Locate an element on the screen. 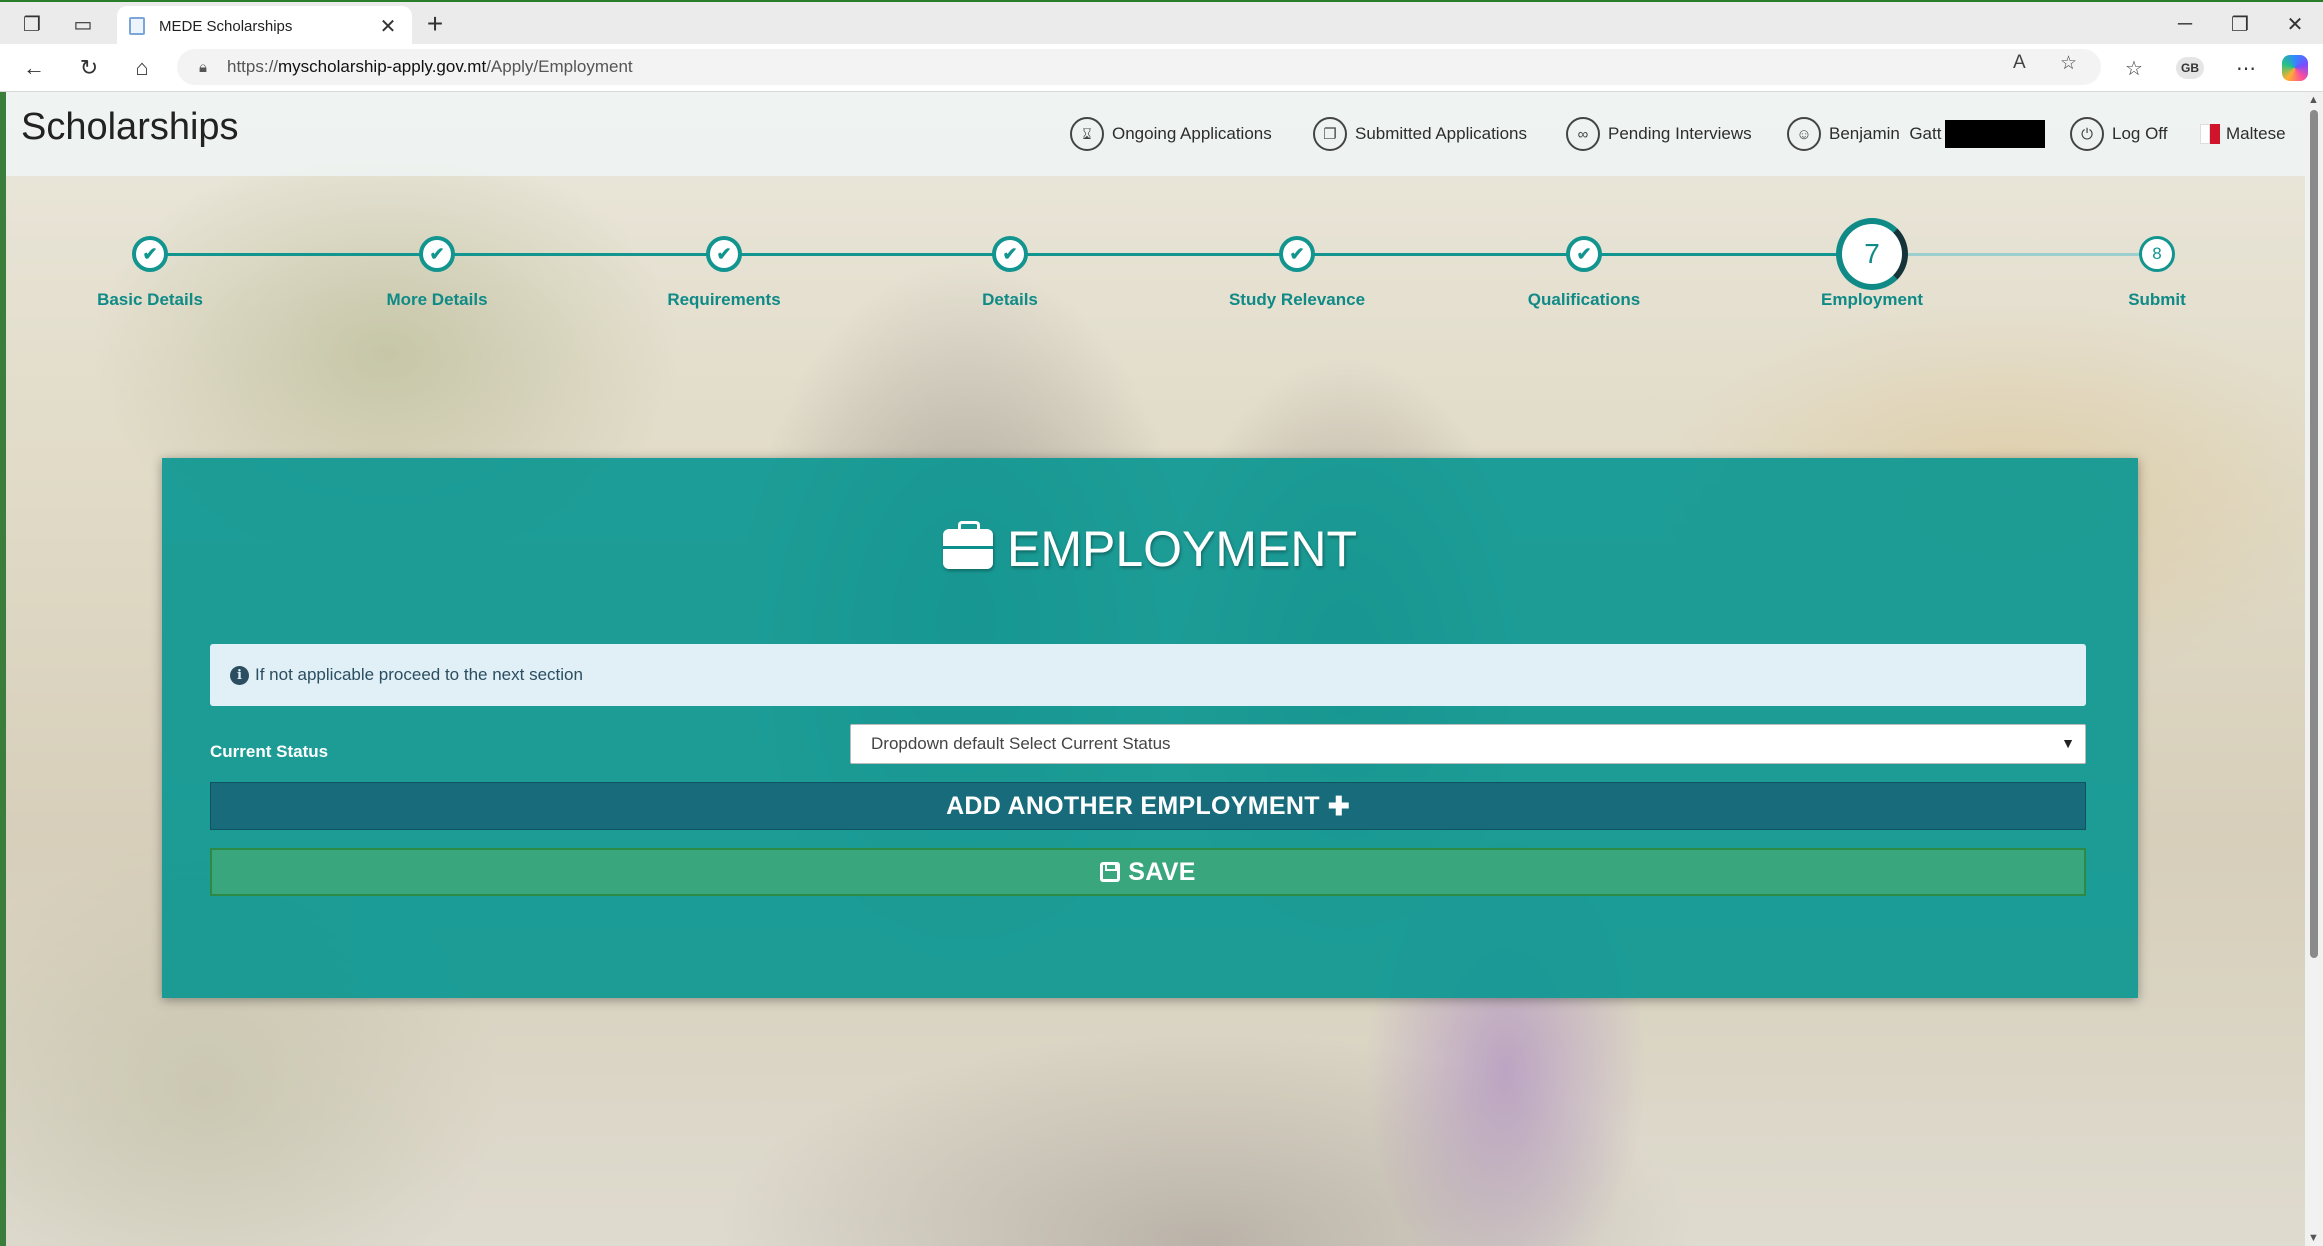 The image size is (2323, 1246). scroll-down-icon: ▼ is located at coordinates (2313, 1238).